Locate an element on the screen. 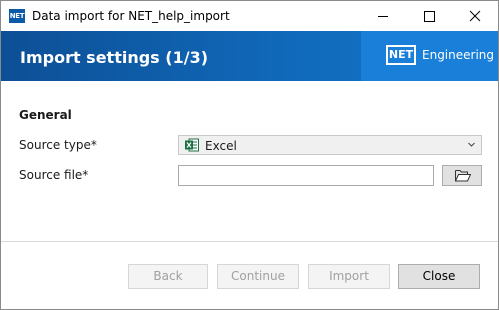 The height and width of the screenshot is (310, 499). folder-open-icon is located at coordinates (463, 176).